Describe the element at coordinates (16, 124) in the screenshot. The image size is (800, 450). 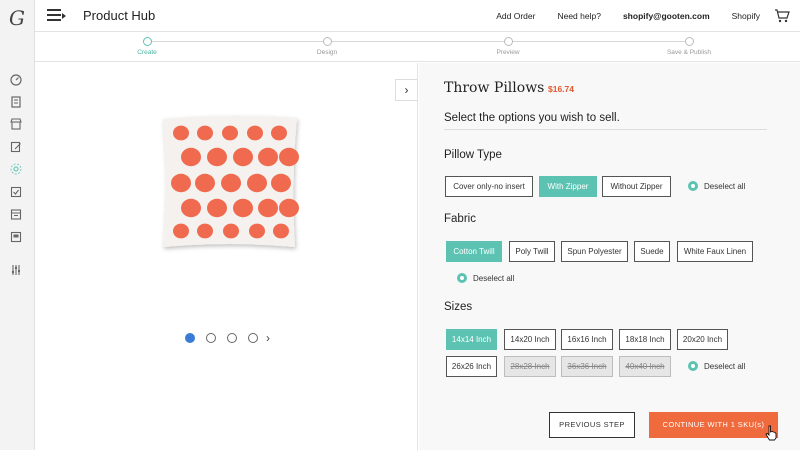
I see `store-icon` at that location.